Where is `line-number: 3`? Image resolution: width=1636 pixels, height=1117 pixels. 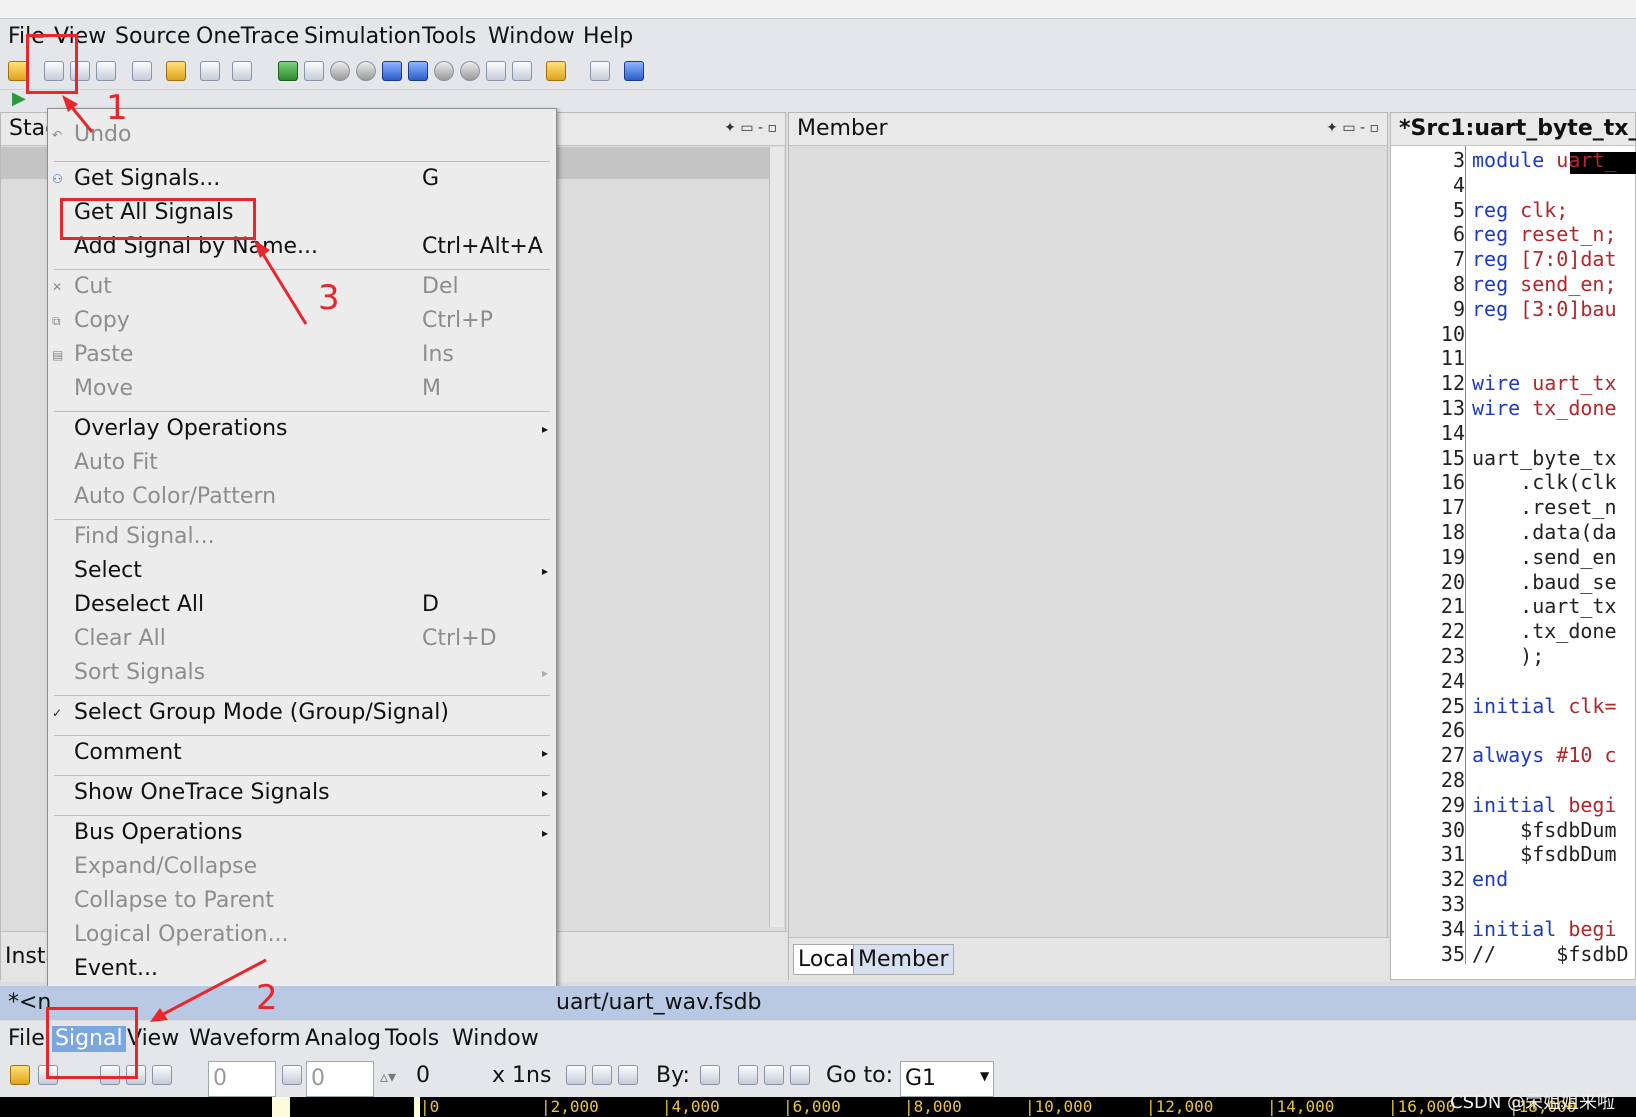 line-number: 3 is located at coordinates (1458, 160).